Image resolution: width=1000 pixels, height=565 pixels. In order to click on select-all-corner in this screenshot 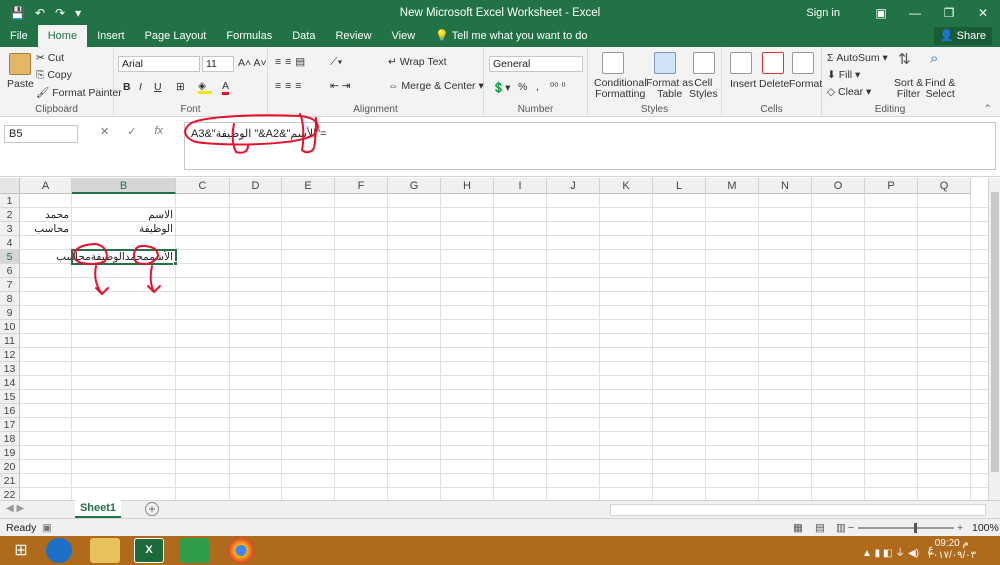, I will do `click(10, 186)`.